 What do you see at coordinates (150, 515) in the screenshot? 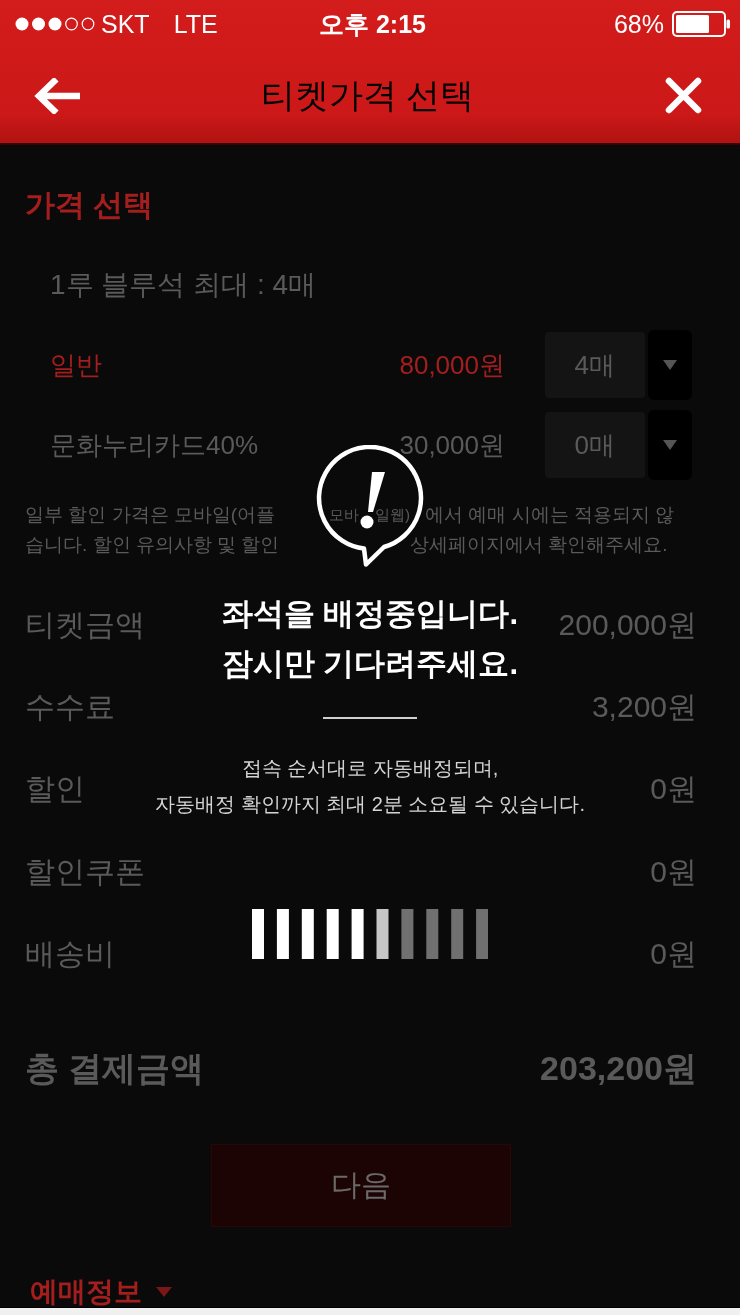
I see `notice-text: 일부 할인 가격은 모바일(어플` at bounding box center [150, 515].